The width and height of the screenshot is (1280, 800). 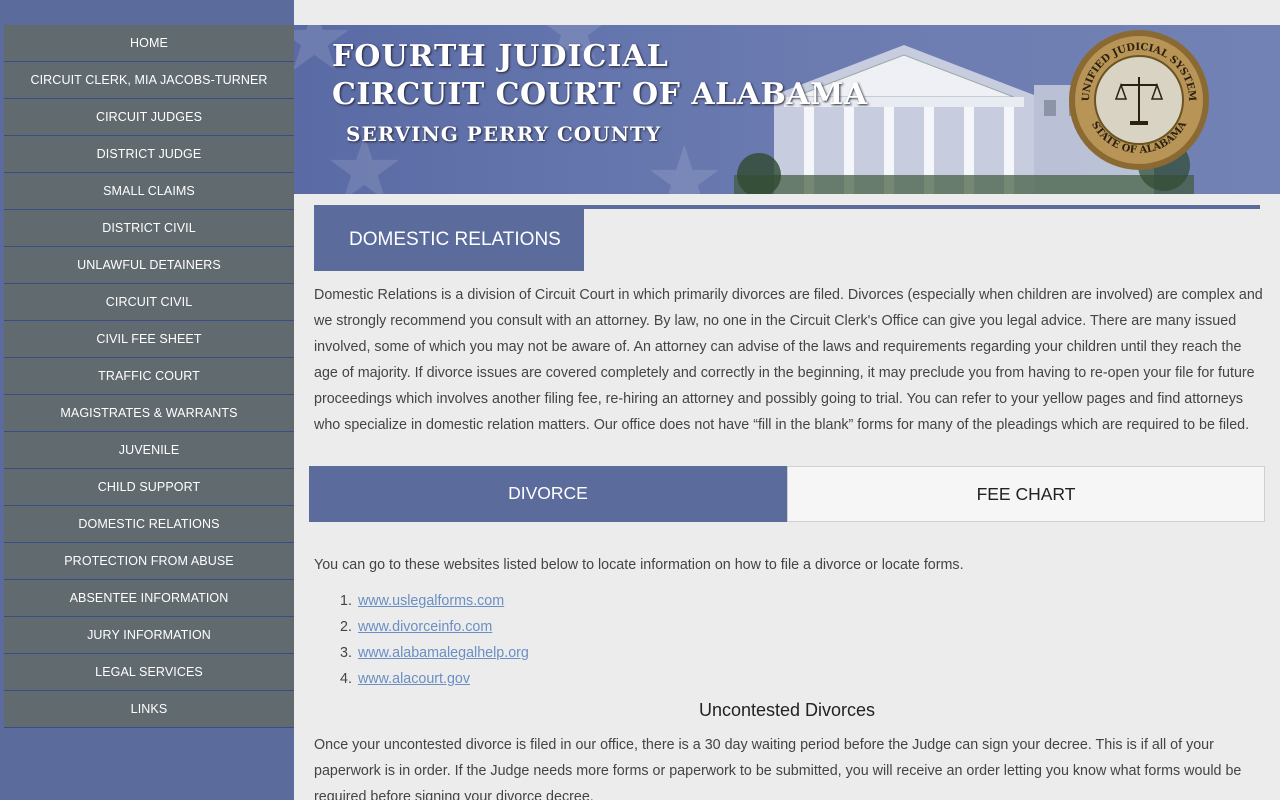 I want to click on nav-item-circuit-judges: CIRCUIT JUDGES, so click(x=149, y=117).